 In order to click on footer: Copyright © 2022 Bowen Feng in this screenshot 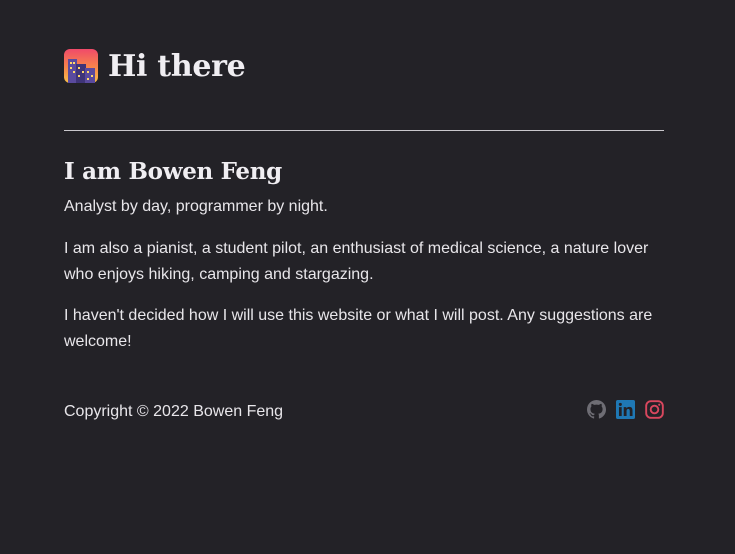, I will do `click(364, 413)`.